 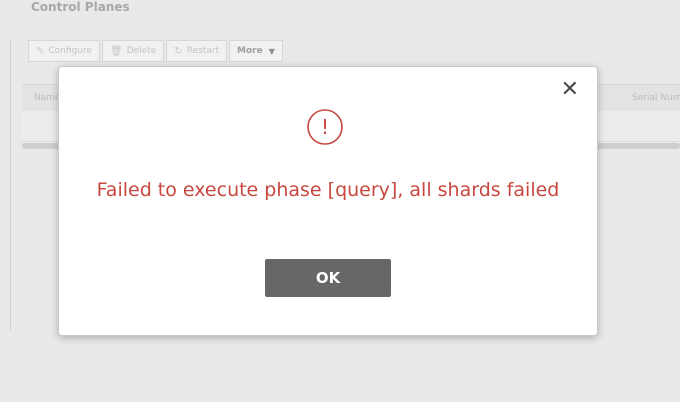 What do you see at coordinates (570, 90) in the screenshot?
I see `close-icon: ✕` at bounding box center [570, 90].